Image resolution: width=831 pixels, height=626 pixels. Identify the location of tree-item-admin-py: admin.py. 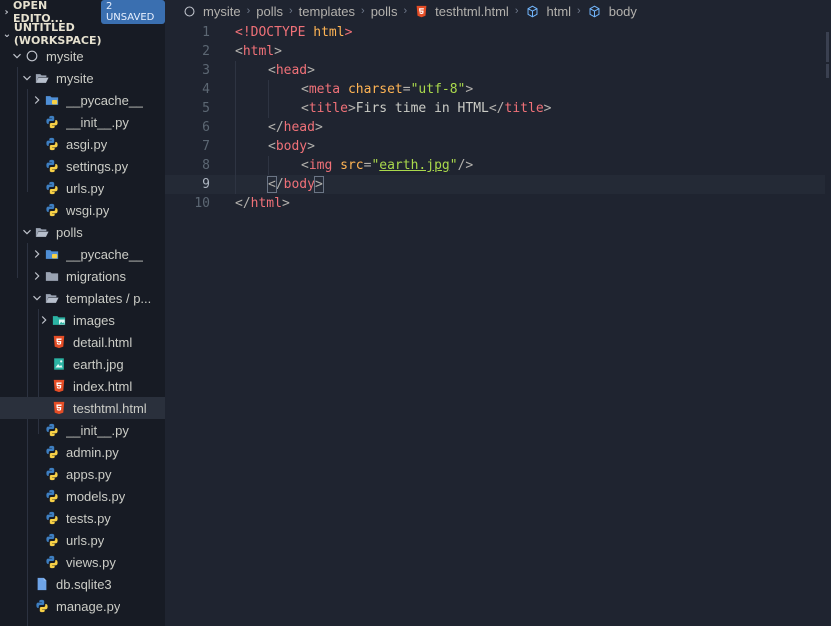
(82, 452).